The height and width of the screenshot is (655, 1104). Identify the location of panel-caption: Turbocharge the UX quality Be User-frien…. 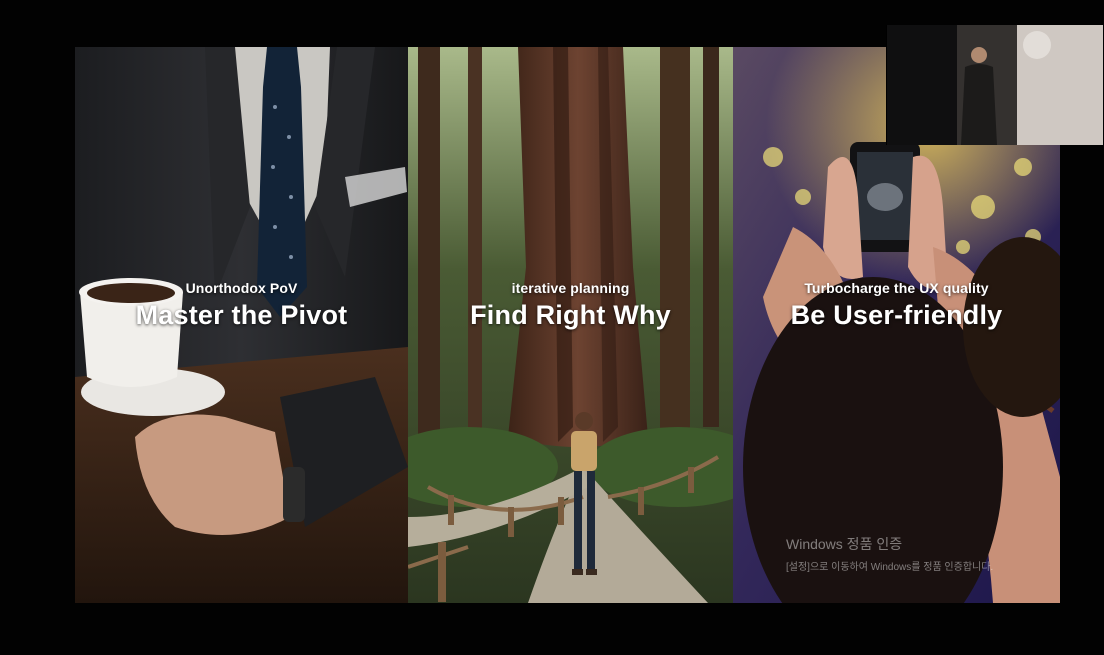
(896, 305).